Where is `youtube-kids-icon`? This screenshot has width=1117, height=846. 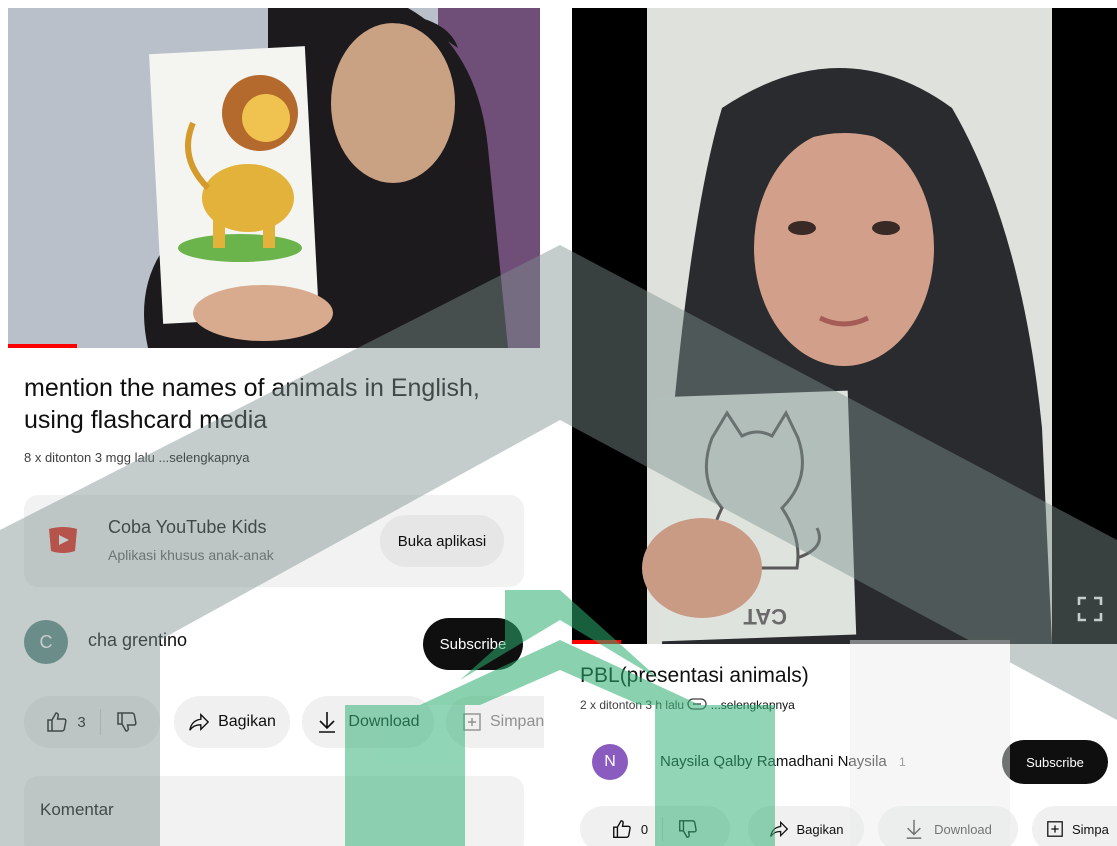 youtube-kids-icon is located at coordinates (63, 542).